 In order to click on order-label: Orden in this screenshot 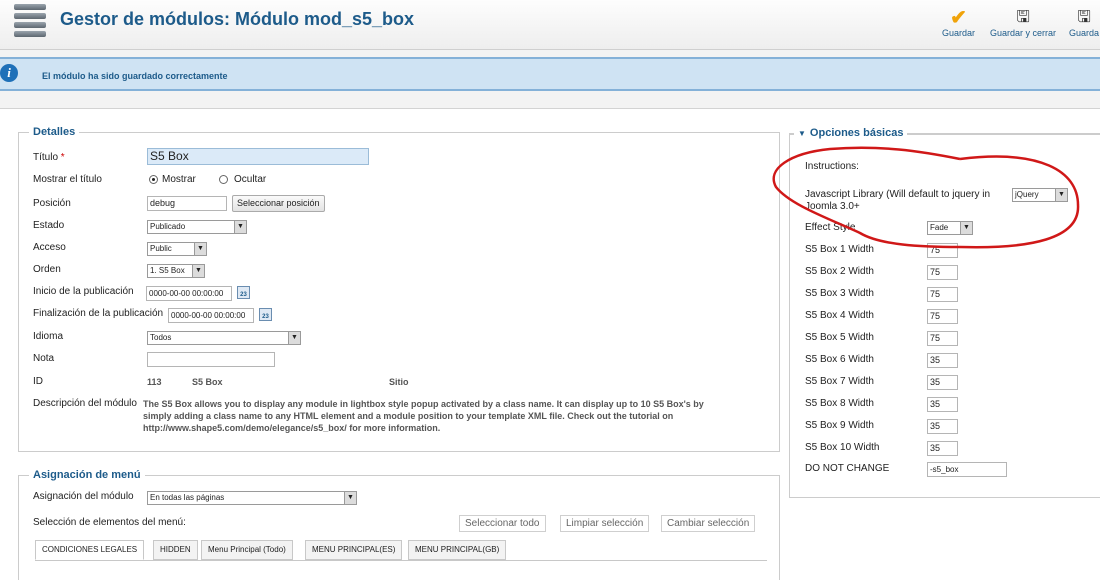, I will do `click(47, 269)`.